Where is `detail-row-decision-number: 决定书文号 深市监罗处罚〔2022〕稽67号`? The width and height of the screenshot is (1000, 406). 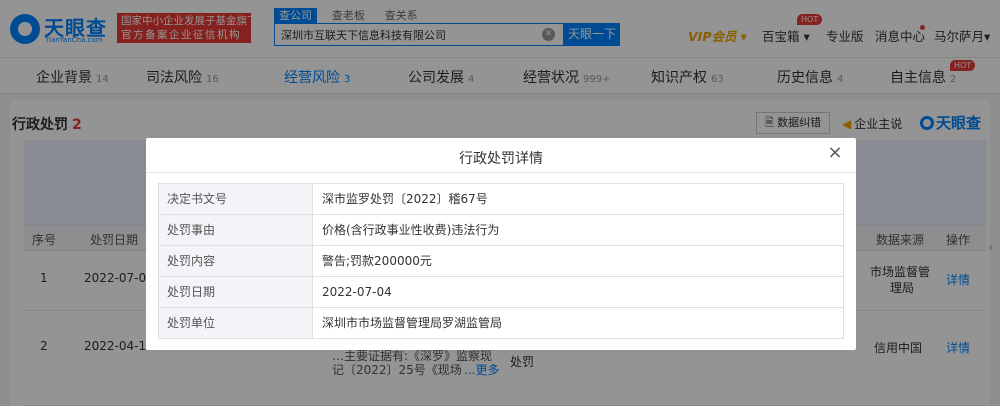
detail-row-decision-number: 决定书文号 深市监罗处罚〔2022〕稽67号 is located at coordinates (501, 199).